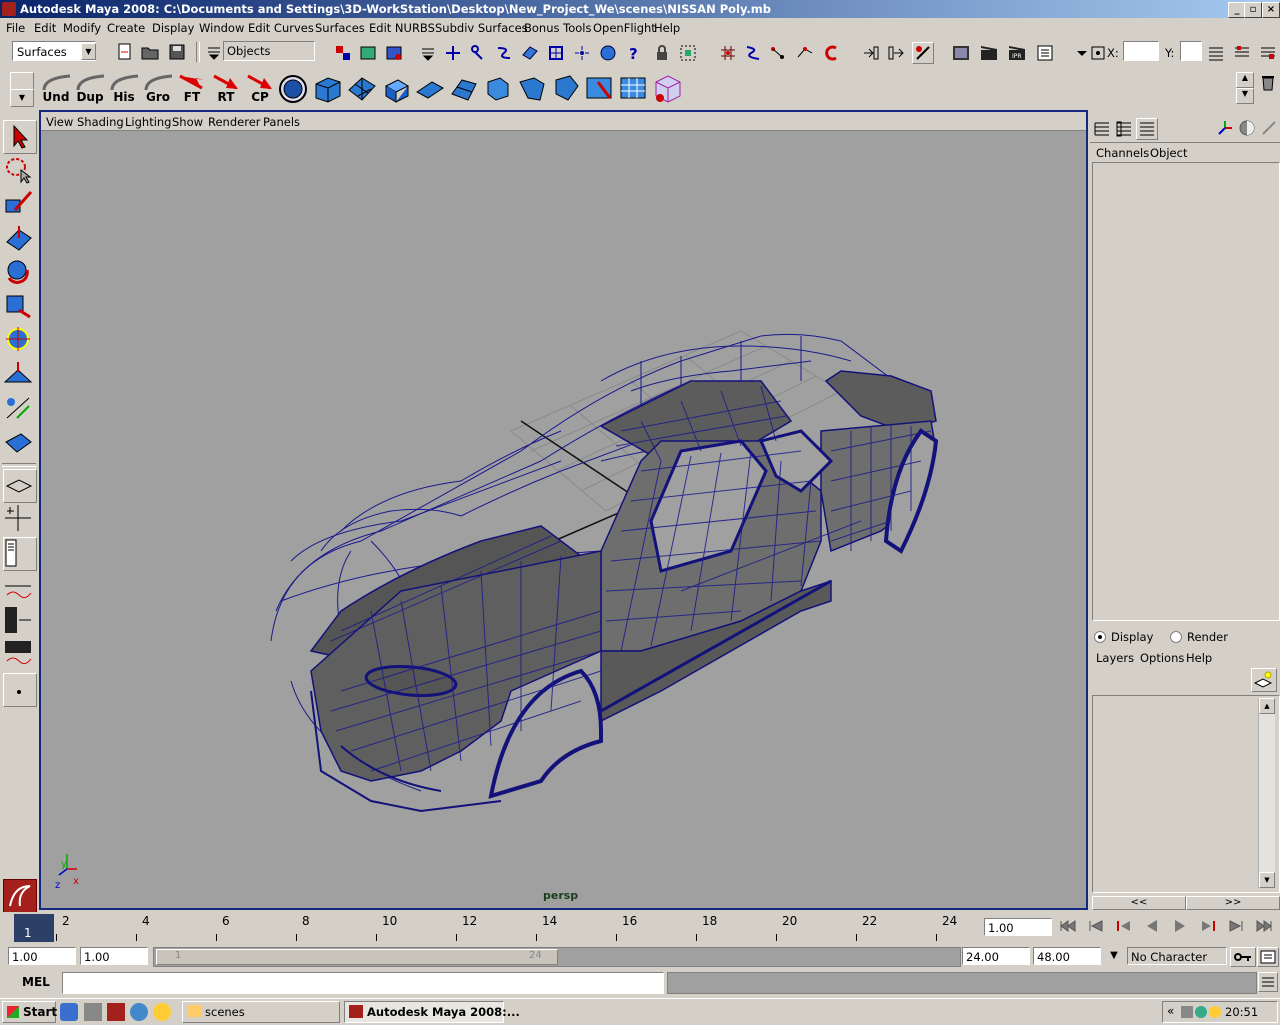 The width and height of the screenshot is (1280, 1025). Describe the element at coordinates (1176, 637) in the screenshot. I see `render-radio` at that location.